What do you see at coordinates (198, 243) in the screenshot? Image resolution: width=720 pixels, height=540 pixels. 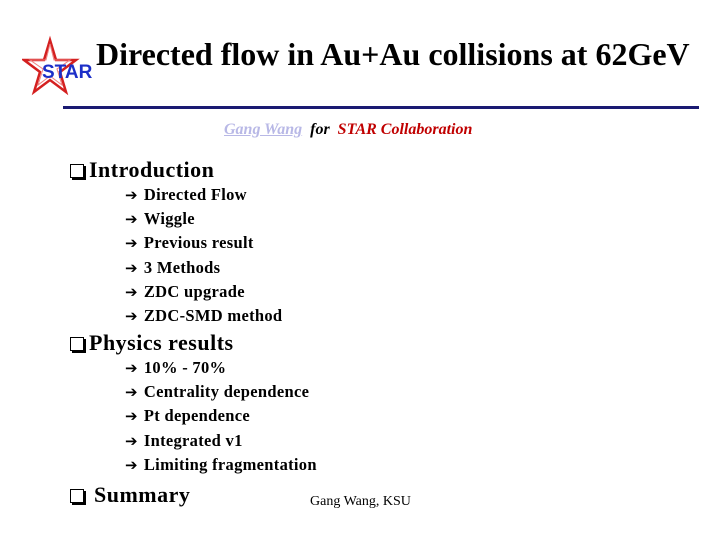 I see `list-item-label: Previous result` at bounding box center [198, 243].